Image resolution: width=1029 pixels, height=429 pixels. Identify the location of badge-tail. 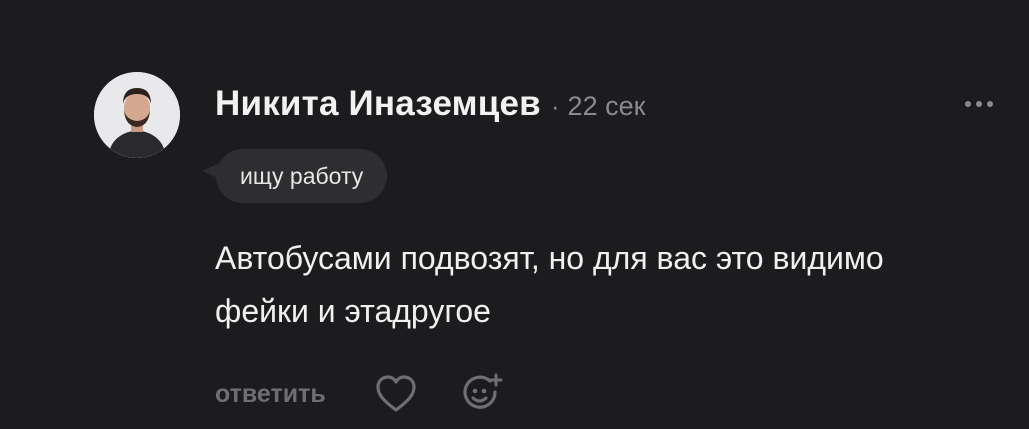
(211, 171).